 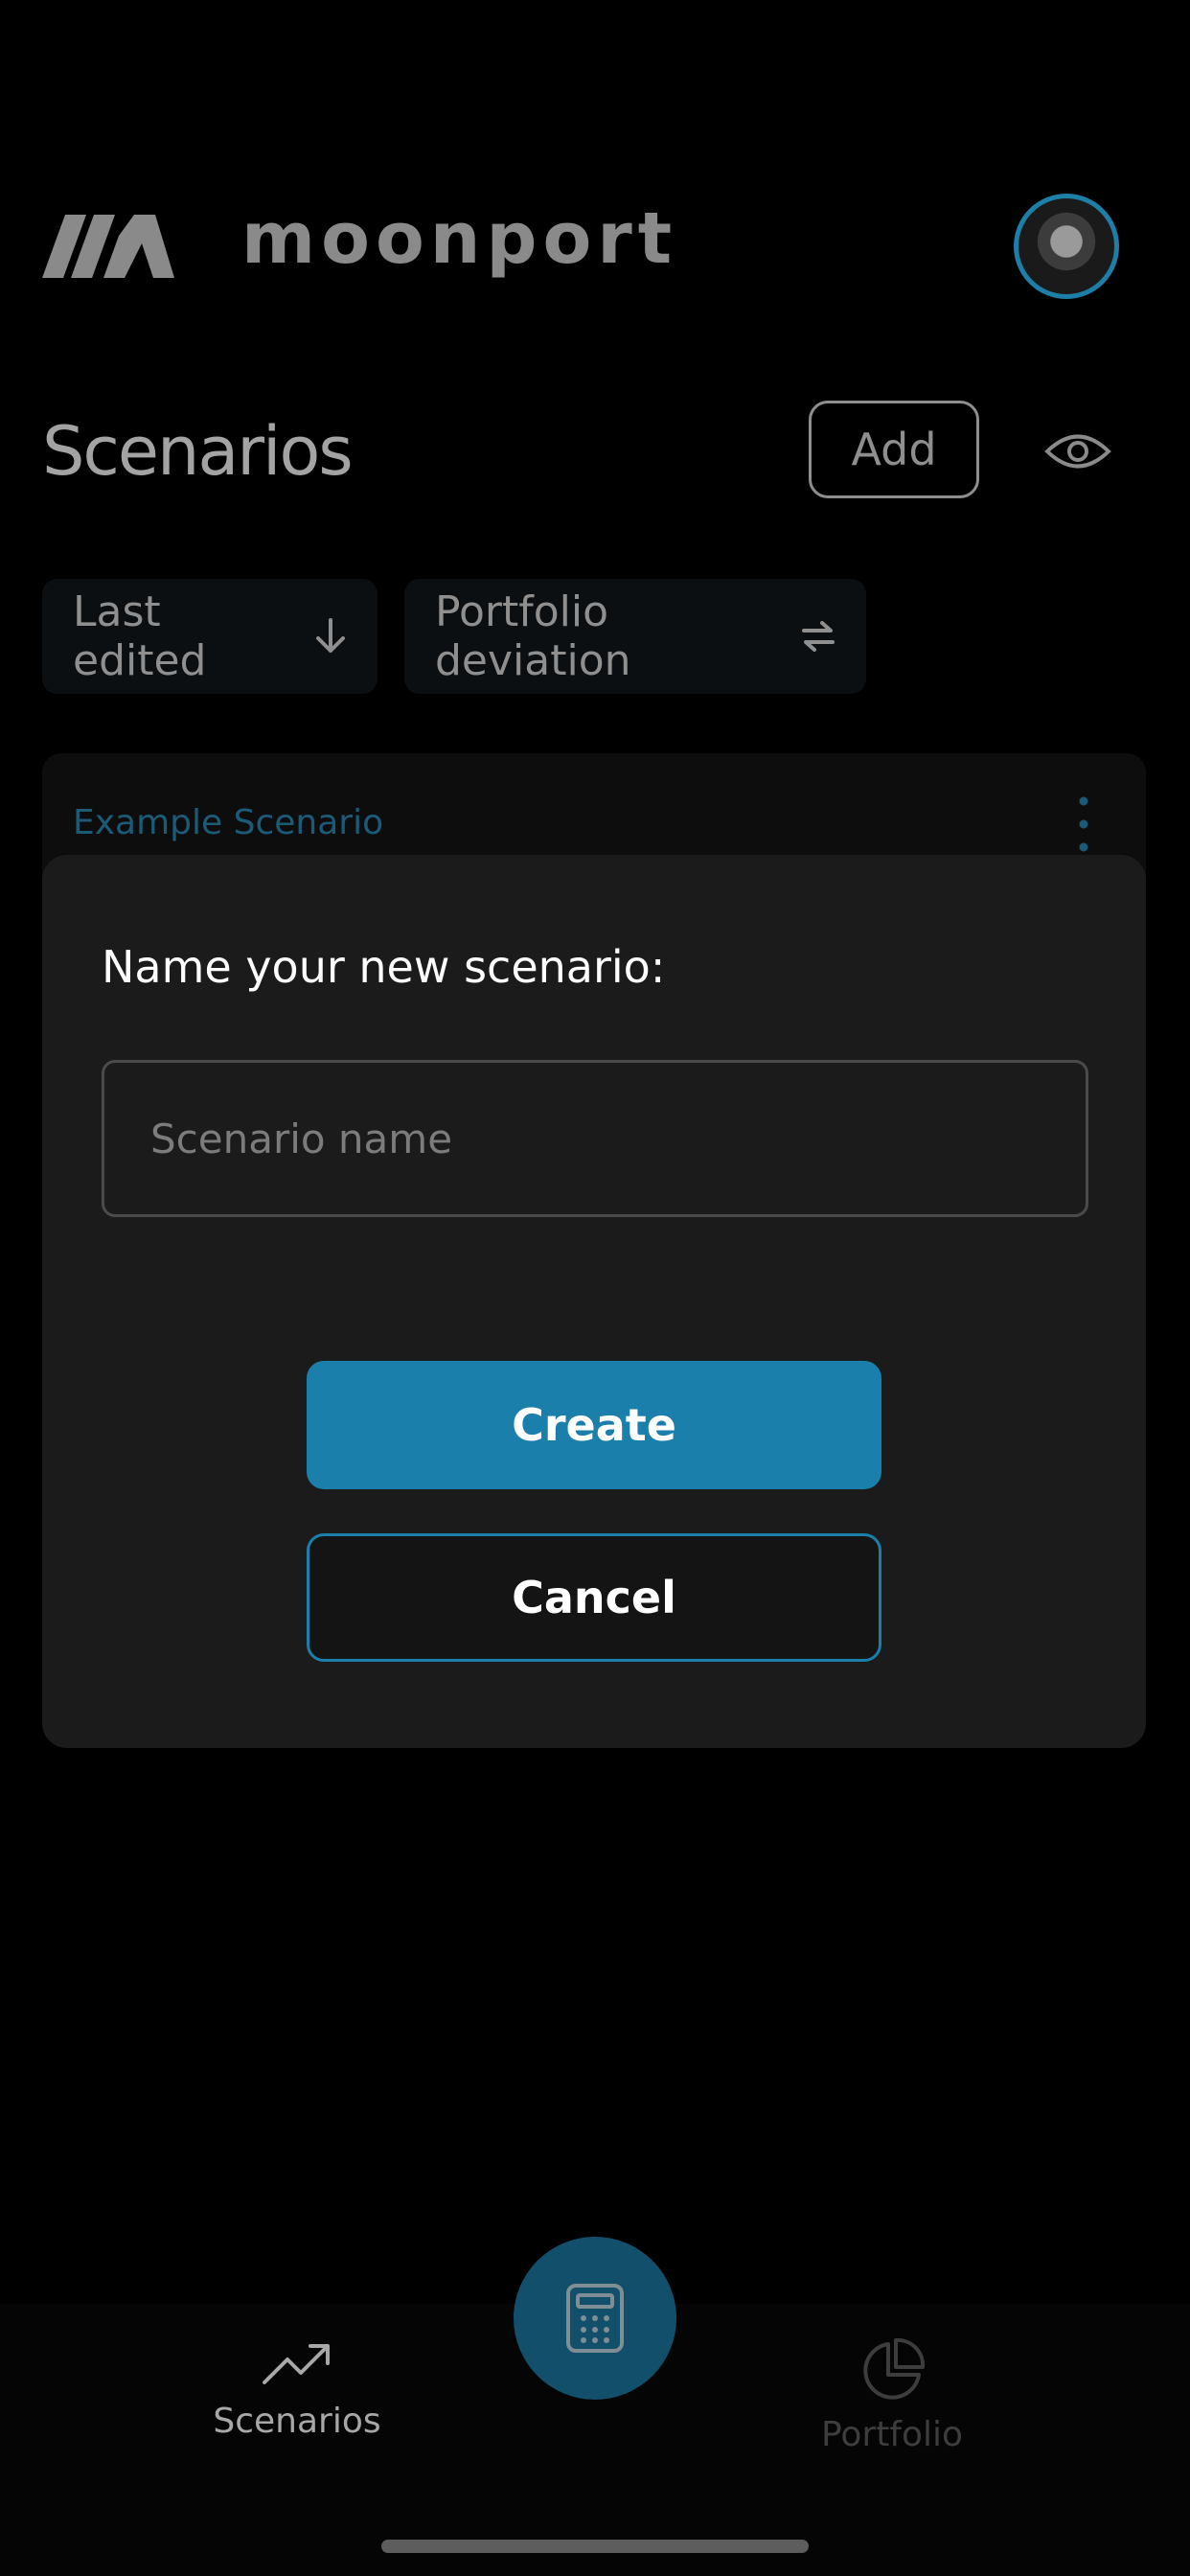 I want to click on add-button: Add, so click(x=894, y=449).